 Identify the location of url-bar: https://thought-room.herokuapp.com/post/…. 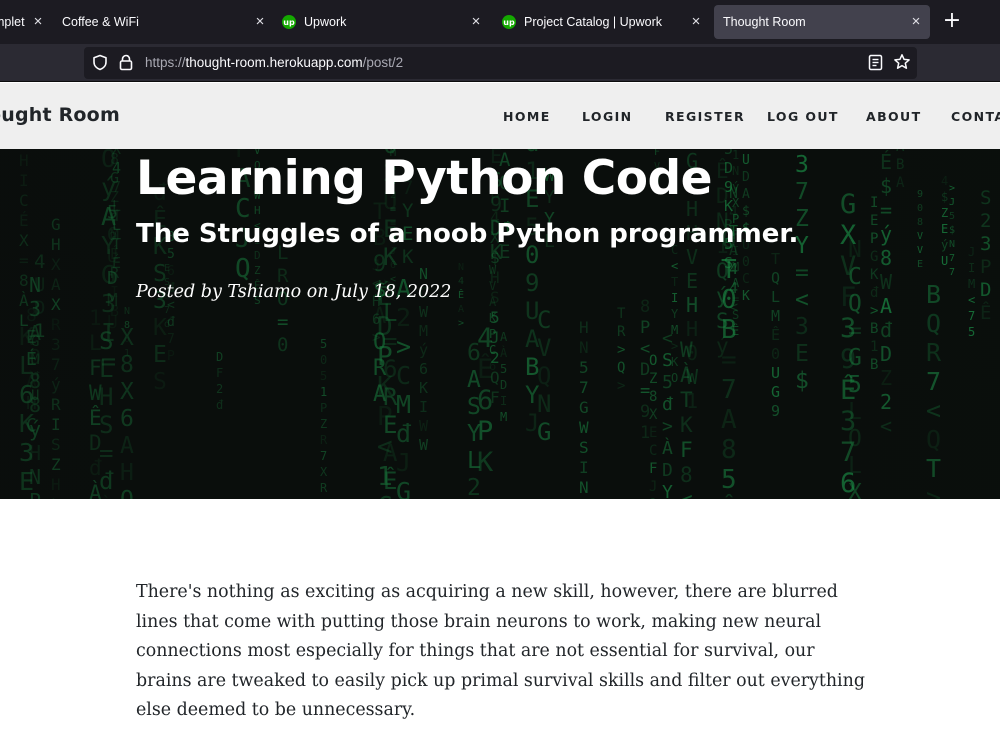
(500, 63).